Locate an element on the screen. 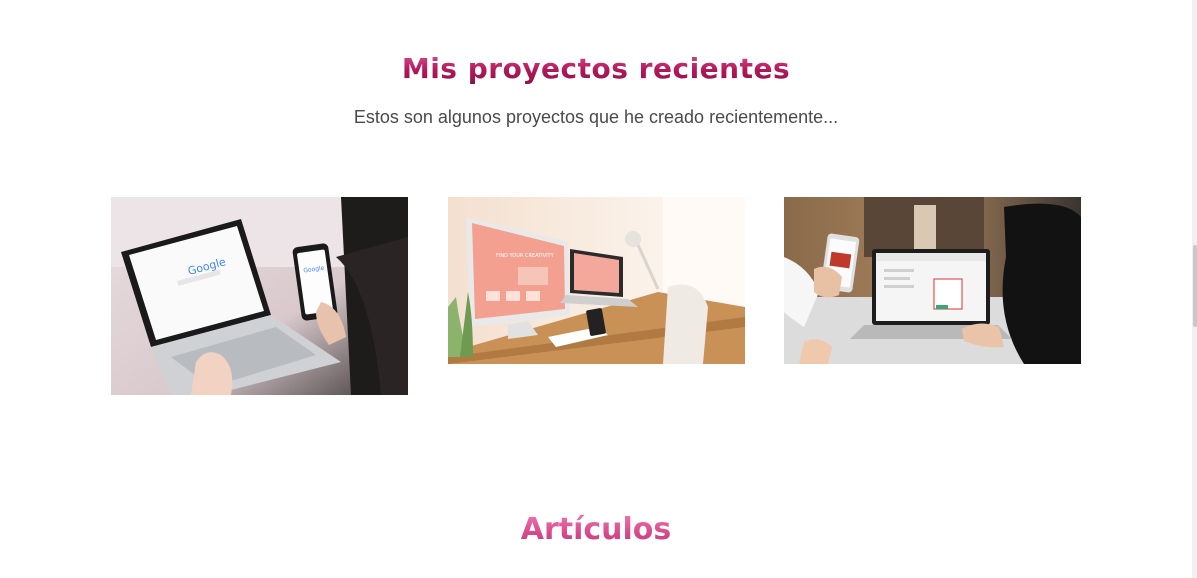 The height and width of the screenshot is (578, 1197). page-scrollbar is located at coordinates (1194, 289).